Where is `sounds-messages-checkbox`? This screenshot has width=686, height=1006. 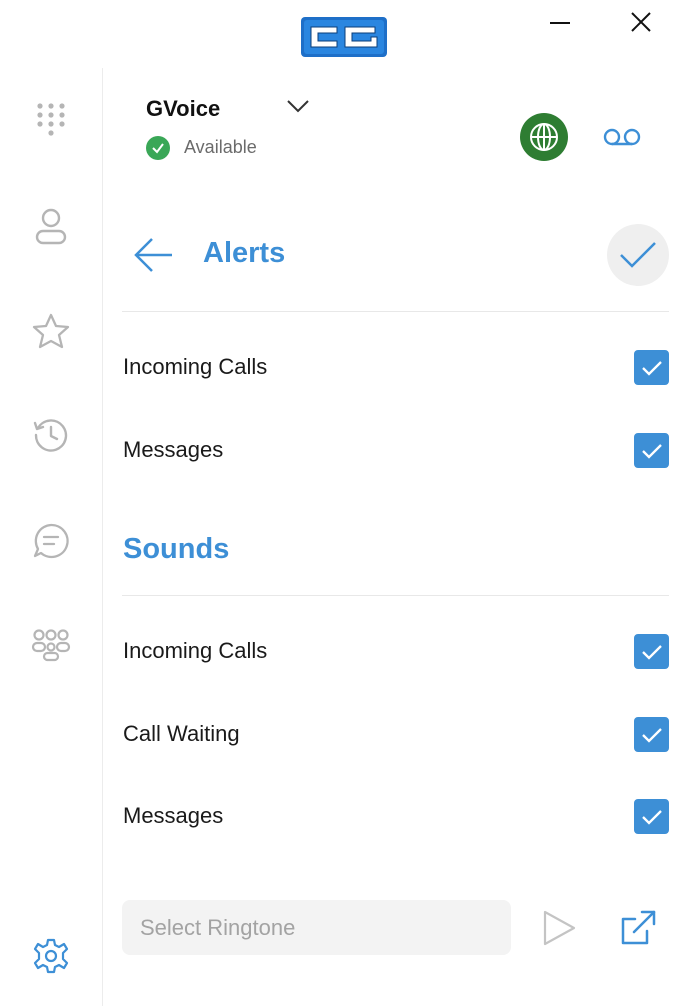
sounds-messages-checkbox is located at coordinates (651, 816).